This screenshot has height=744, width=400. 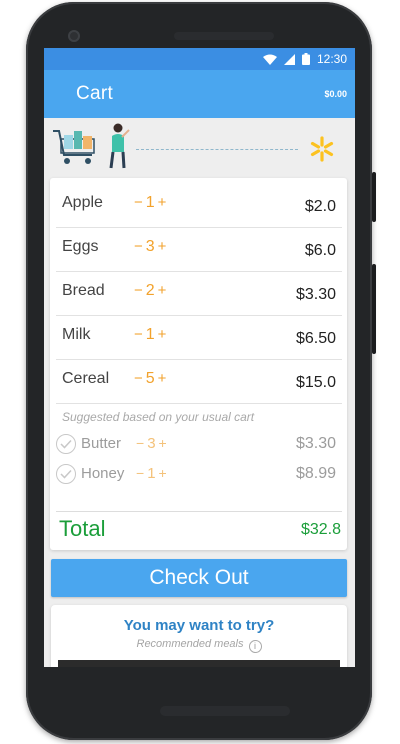 I want to click on app-bar: Cart $0.00, so click(x=199, y=94).